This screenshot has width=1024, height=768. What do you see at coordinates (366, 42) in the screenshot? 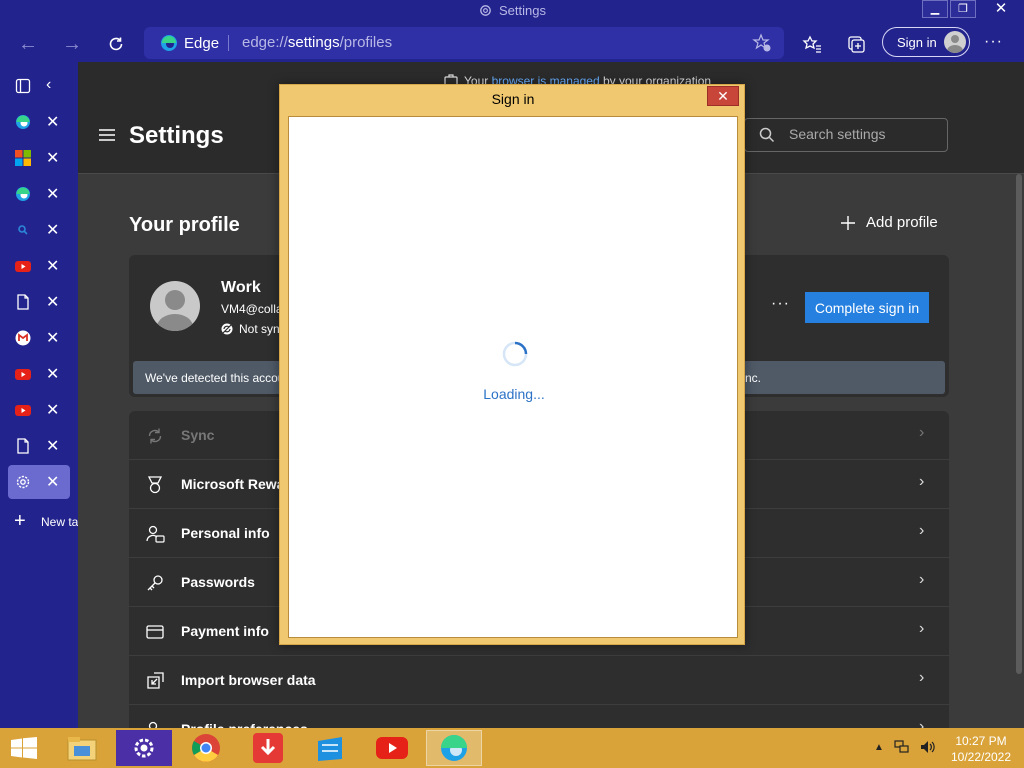
I see `url-suffix: /profiles` at bounding box center [366, 42].